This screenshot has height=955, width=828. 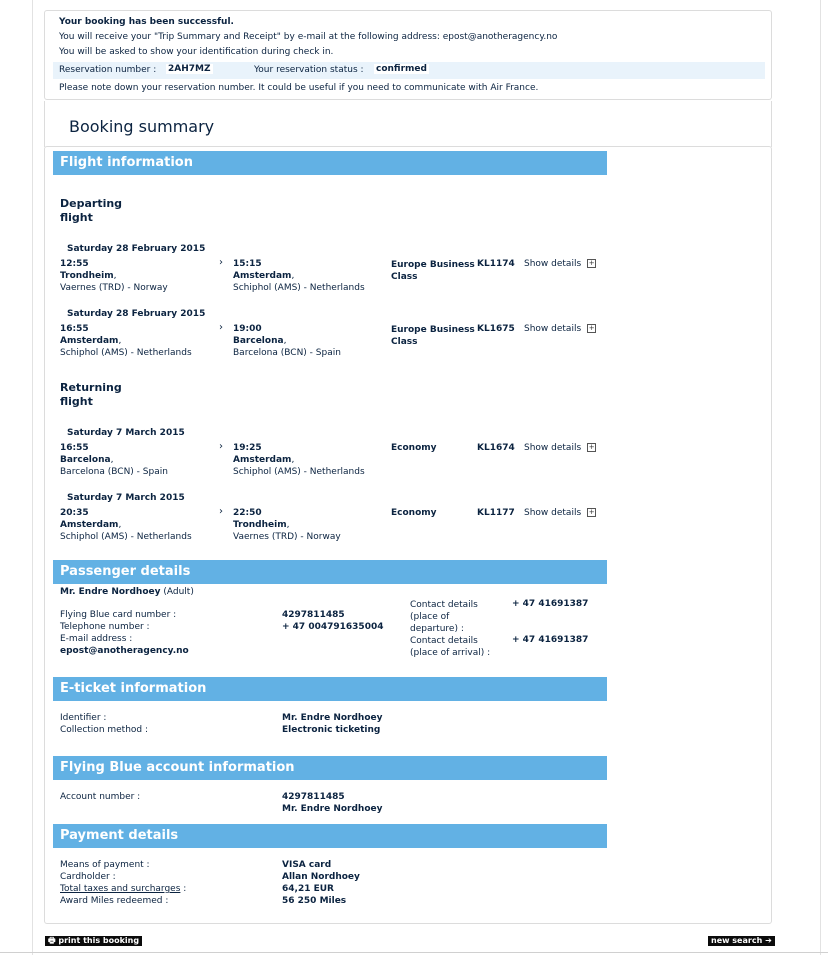 What do you see at coordinates (185, 889) in the screenshot?
I see `total-taxes-colon: :` at bounding box center [185, 889].